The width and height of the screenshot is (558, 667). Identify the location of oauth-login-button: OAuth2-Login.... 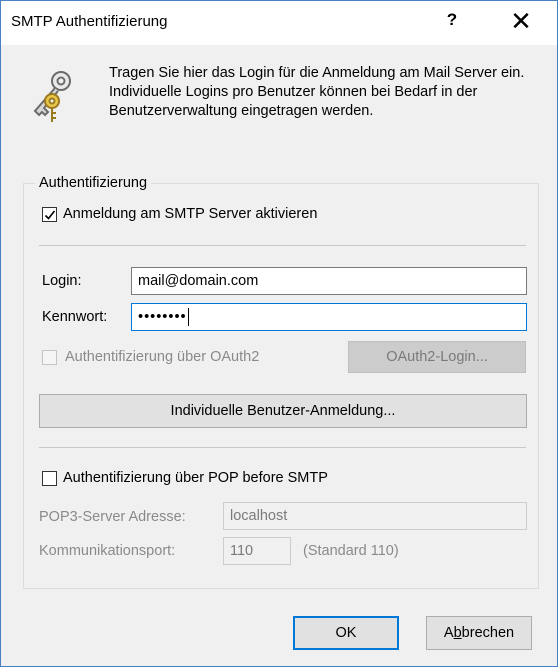
(437, 357).